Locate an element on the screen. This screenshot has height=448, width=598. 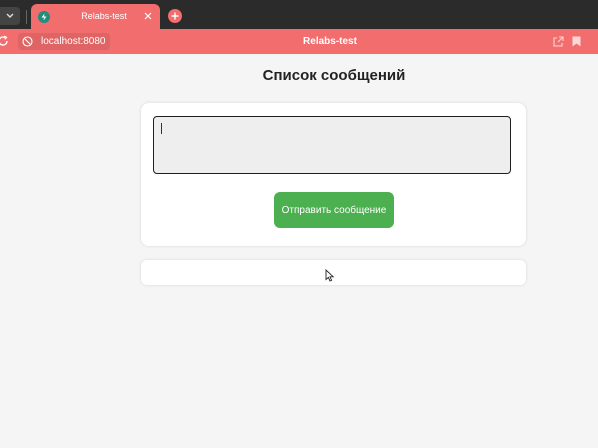
message-input is located at coordinates (332, 145).